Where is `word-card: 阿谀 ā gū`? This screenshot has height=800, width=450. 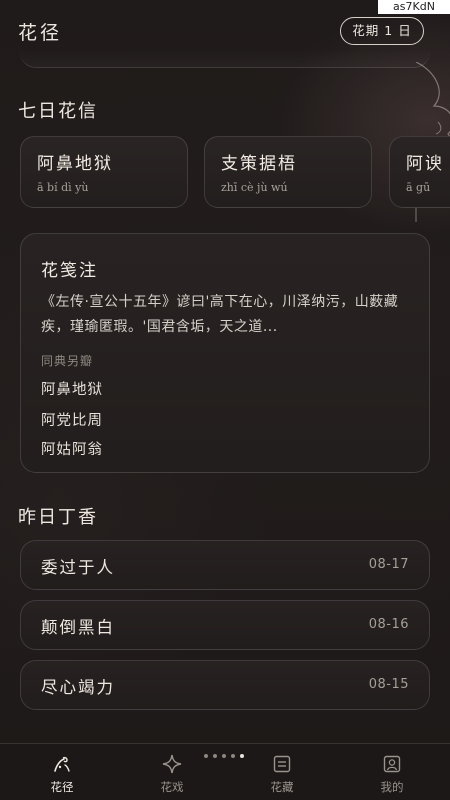
word-card: 阿谀 ā gū is located at coordinates (419, 172).